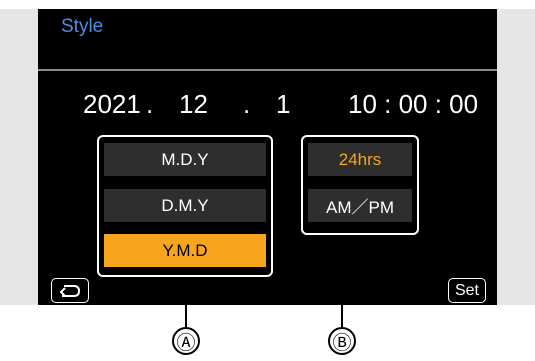  What do you see at coordinates (342, 281) in the screenshot?
I see `callout-line-b` at bounding box center [342, 281].